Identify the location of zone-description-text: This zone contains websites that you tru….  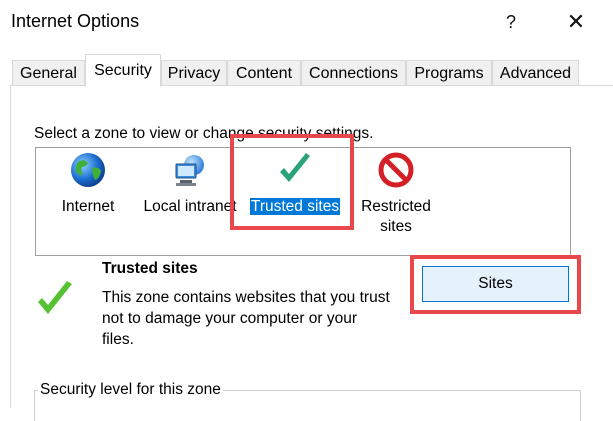
(246, 318).